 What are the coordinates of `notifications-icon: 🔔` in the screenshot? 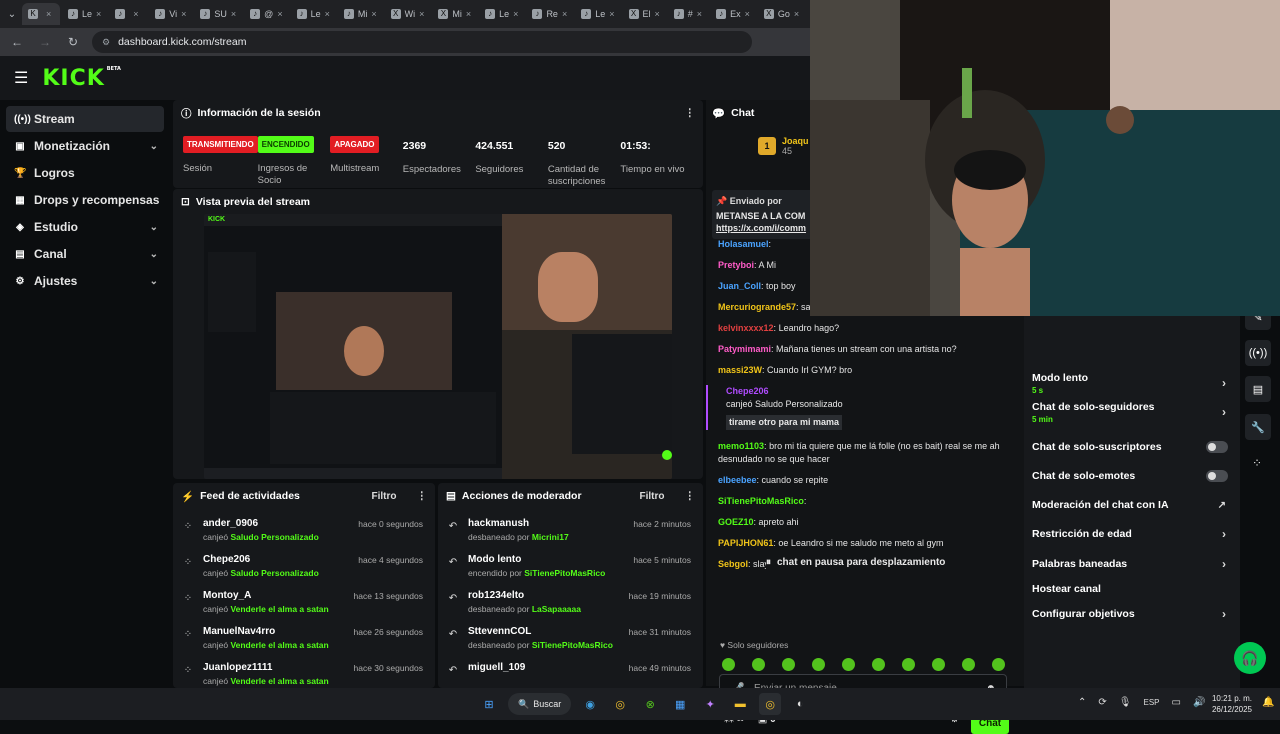 It's located at (1268, 702).